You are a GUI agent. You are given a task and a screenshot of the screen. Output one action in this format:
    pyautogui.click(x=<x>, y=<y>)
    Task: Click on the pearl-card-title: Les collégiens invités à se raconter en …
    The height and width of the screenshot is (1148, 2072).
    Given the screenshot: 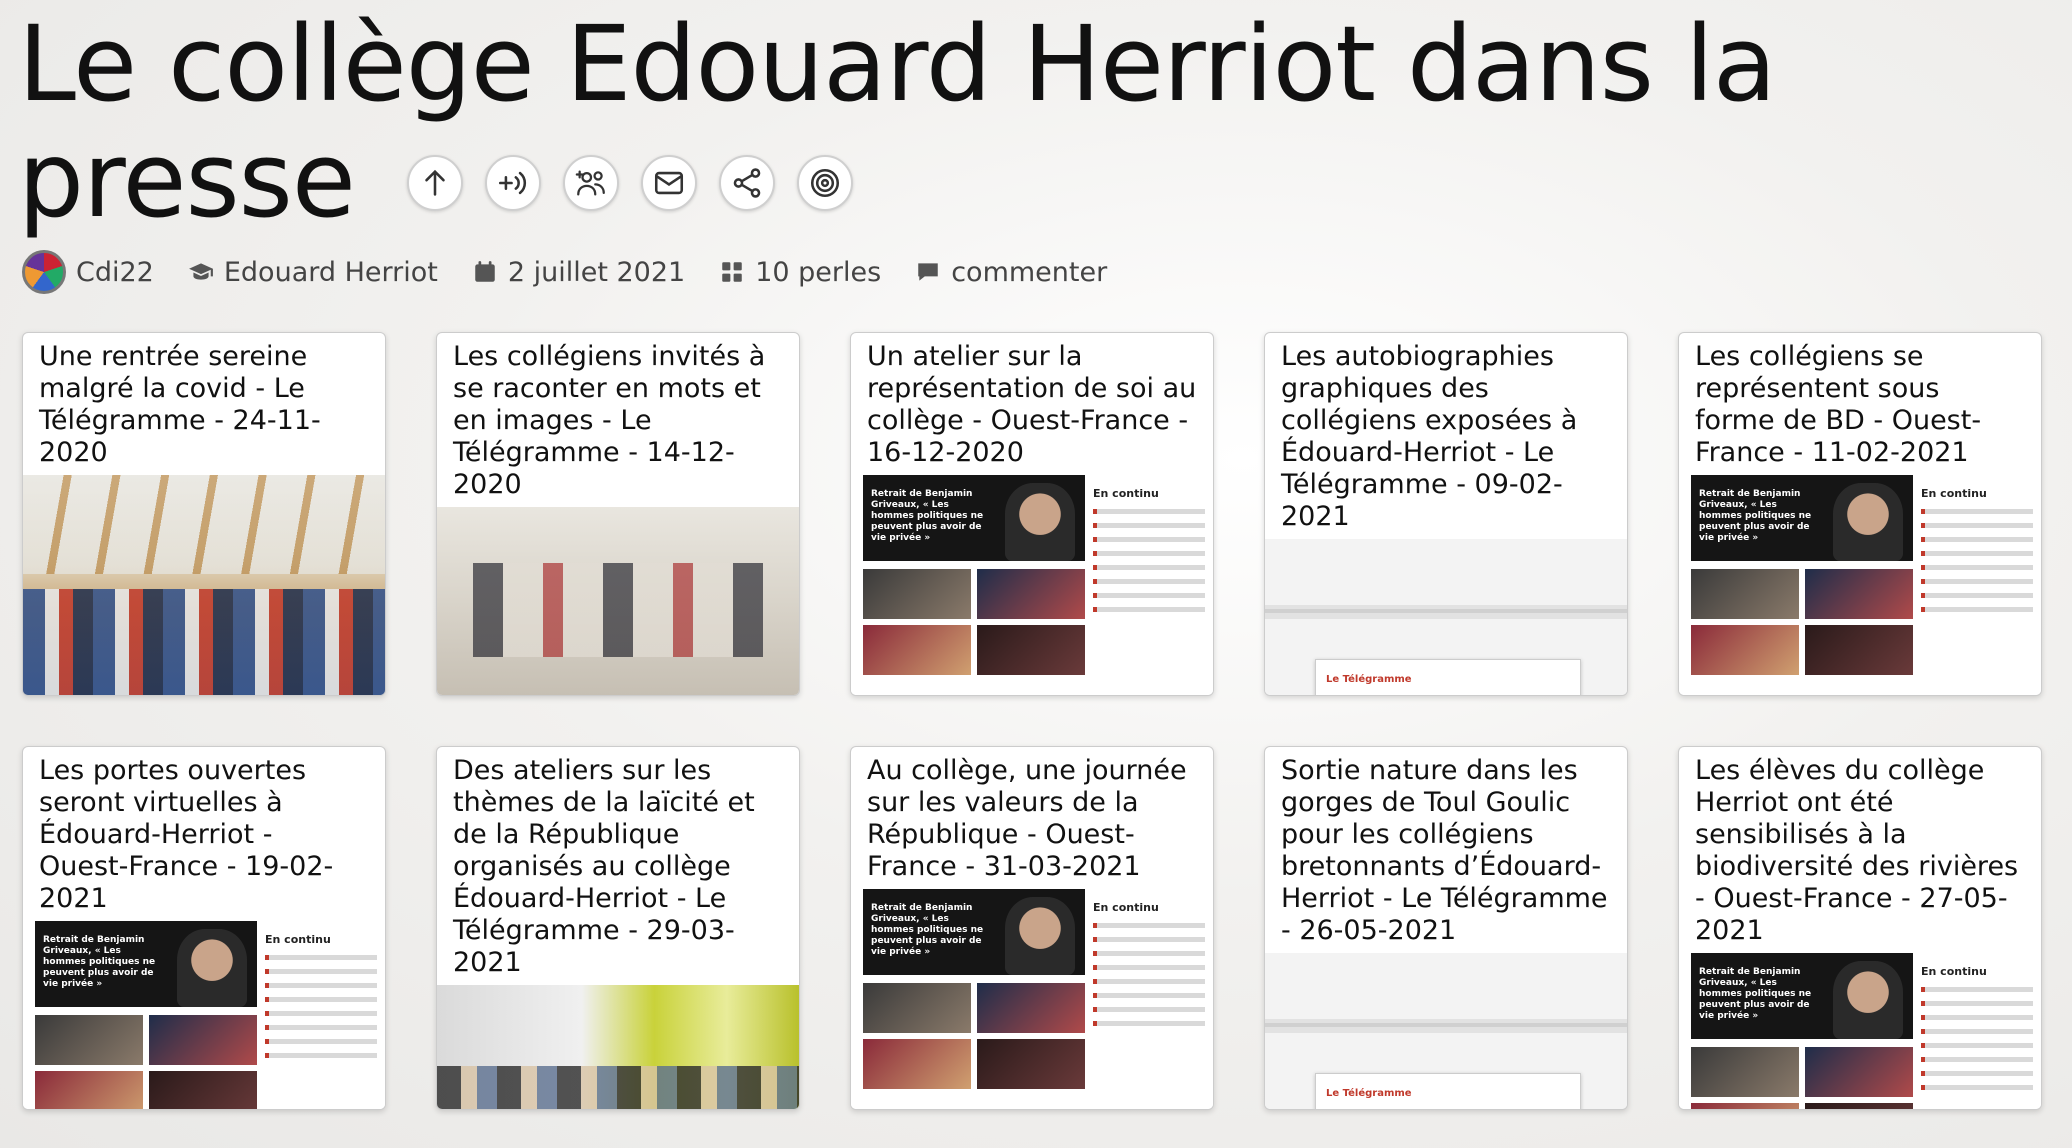 What is the action you would take?
    pyautogui.click(x=618, y=420)
    